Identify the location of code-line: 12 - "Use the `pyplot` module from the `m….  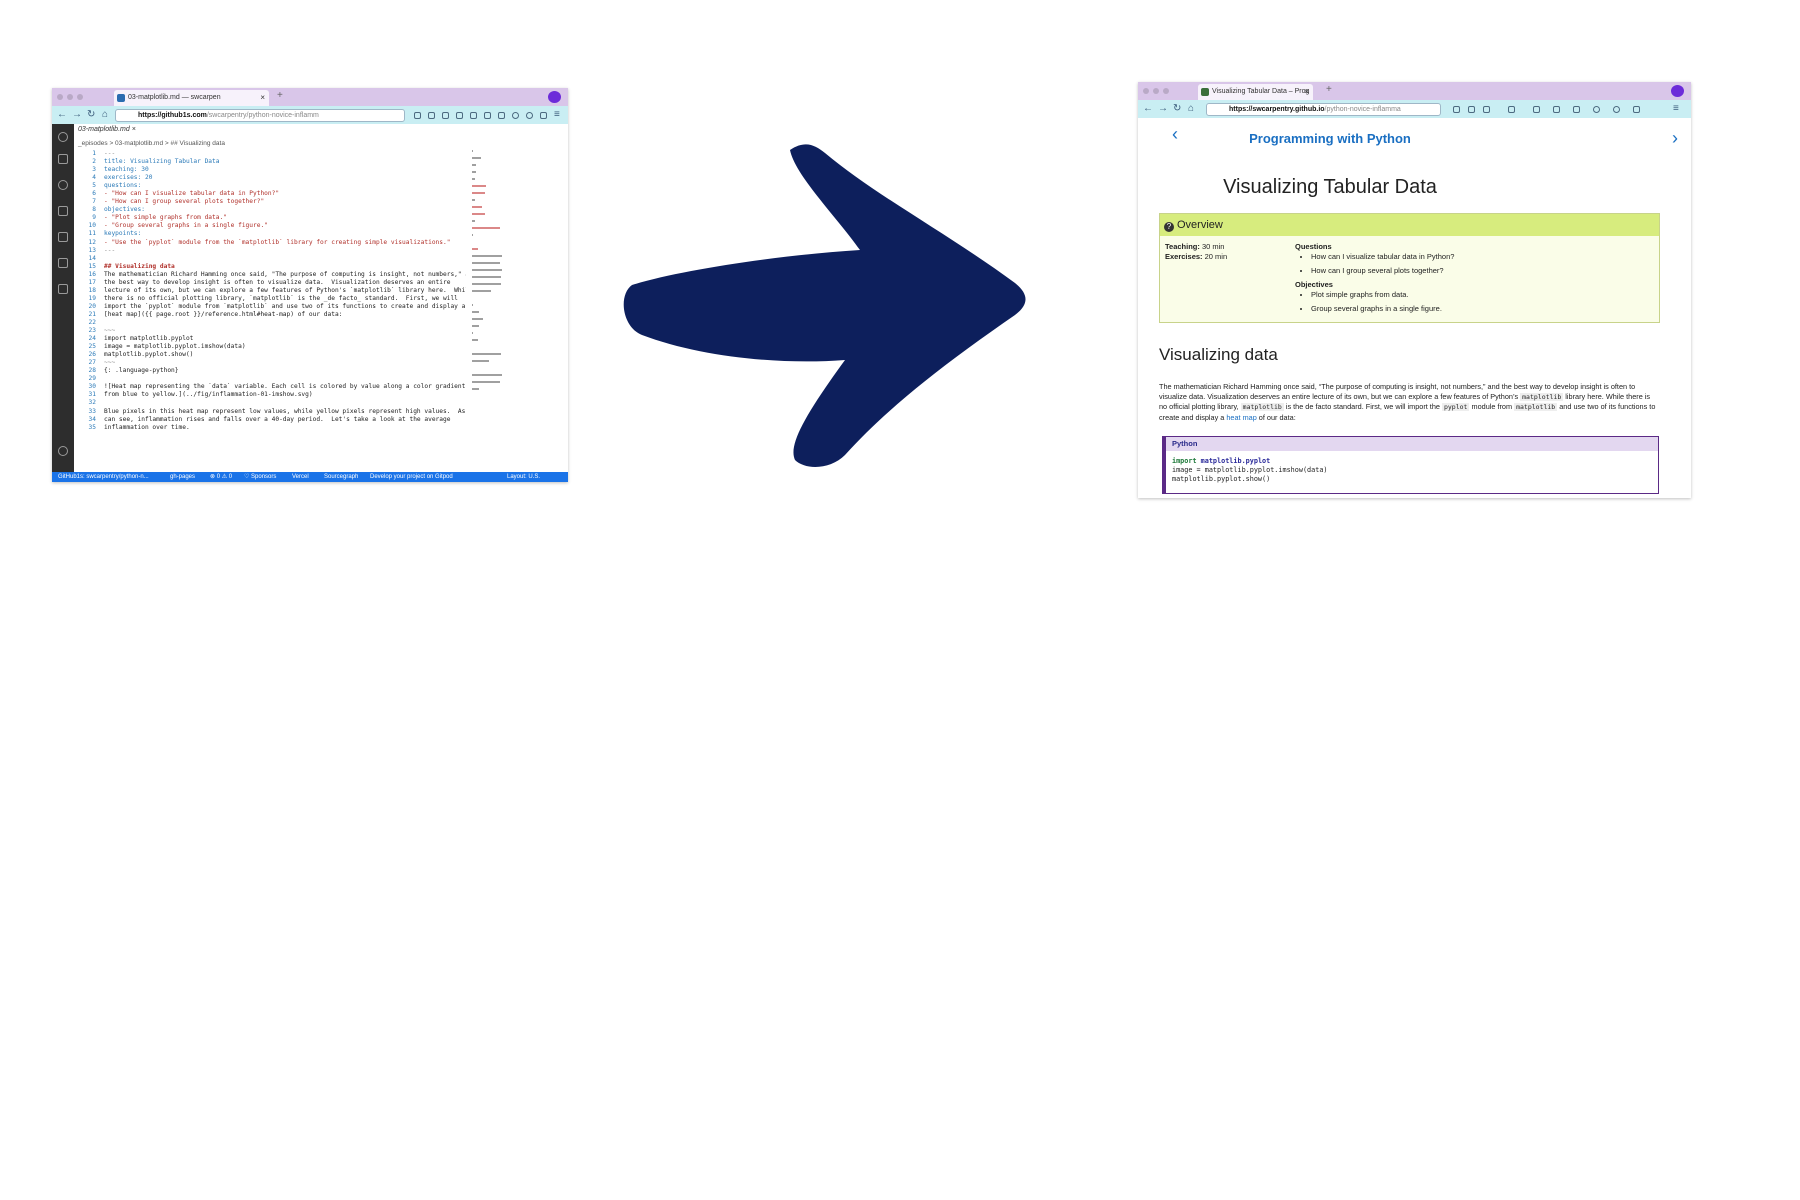
(270, 243).